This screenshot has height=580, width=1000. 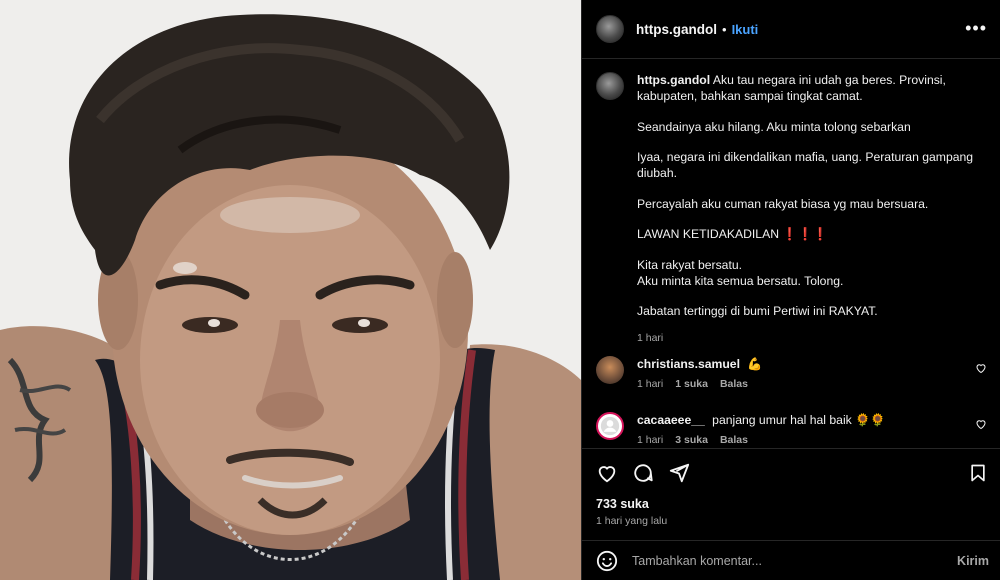 What do you see at coordinates (691, 384) in the screenshot?
I see `comment-likes: 1 suka` at bounding box center [691, 384].